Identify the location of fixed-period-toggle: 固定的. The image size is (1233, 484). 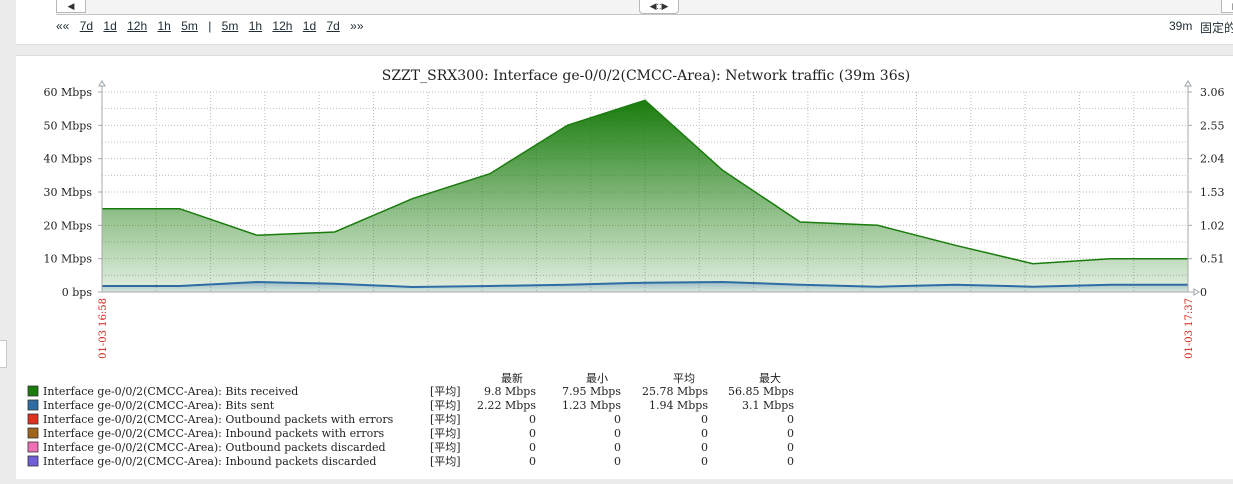
(1216, 27).